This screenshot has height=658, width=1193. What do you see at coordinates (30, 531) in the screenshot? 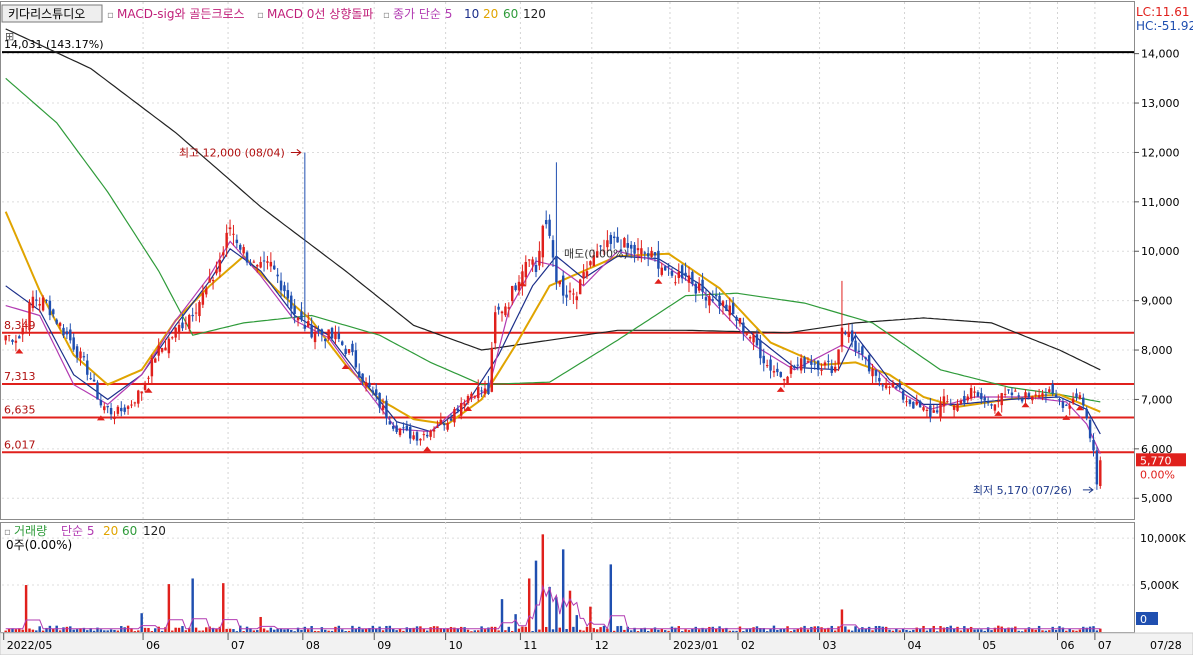
I see `volume-title: 거래량` at bounding box center [30, 531].